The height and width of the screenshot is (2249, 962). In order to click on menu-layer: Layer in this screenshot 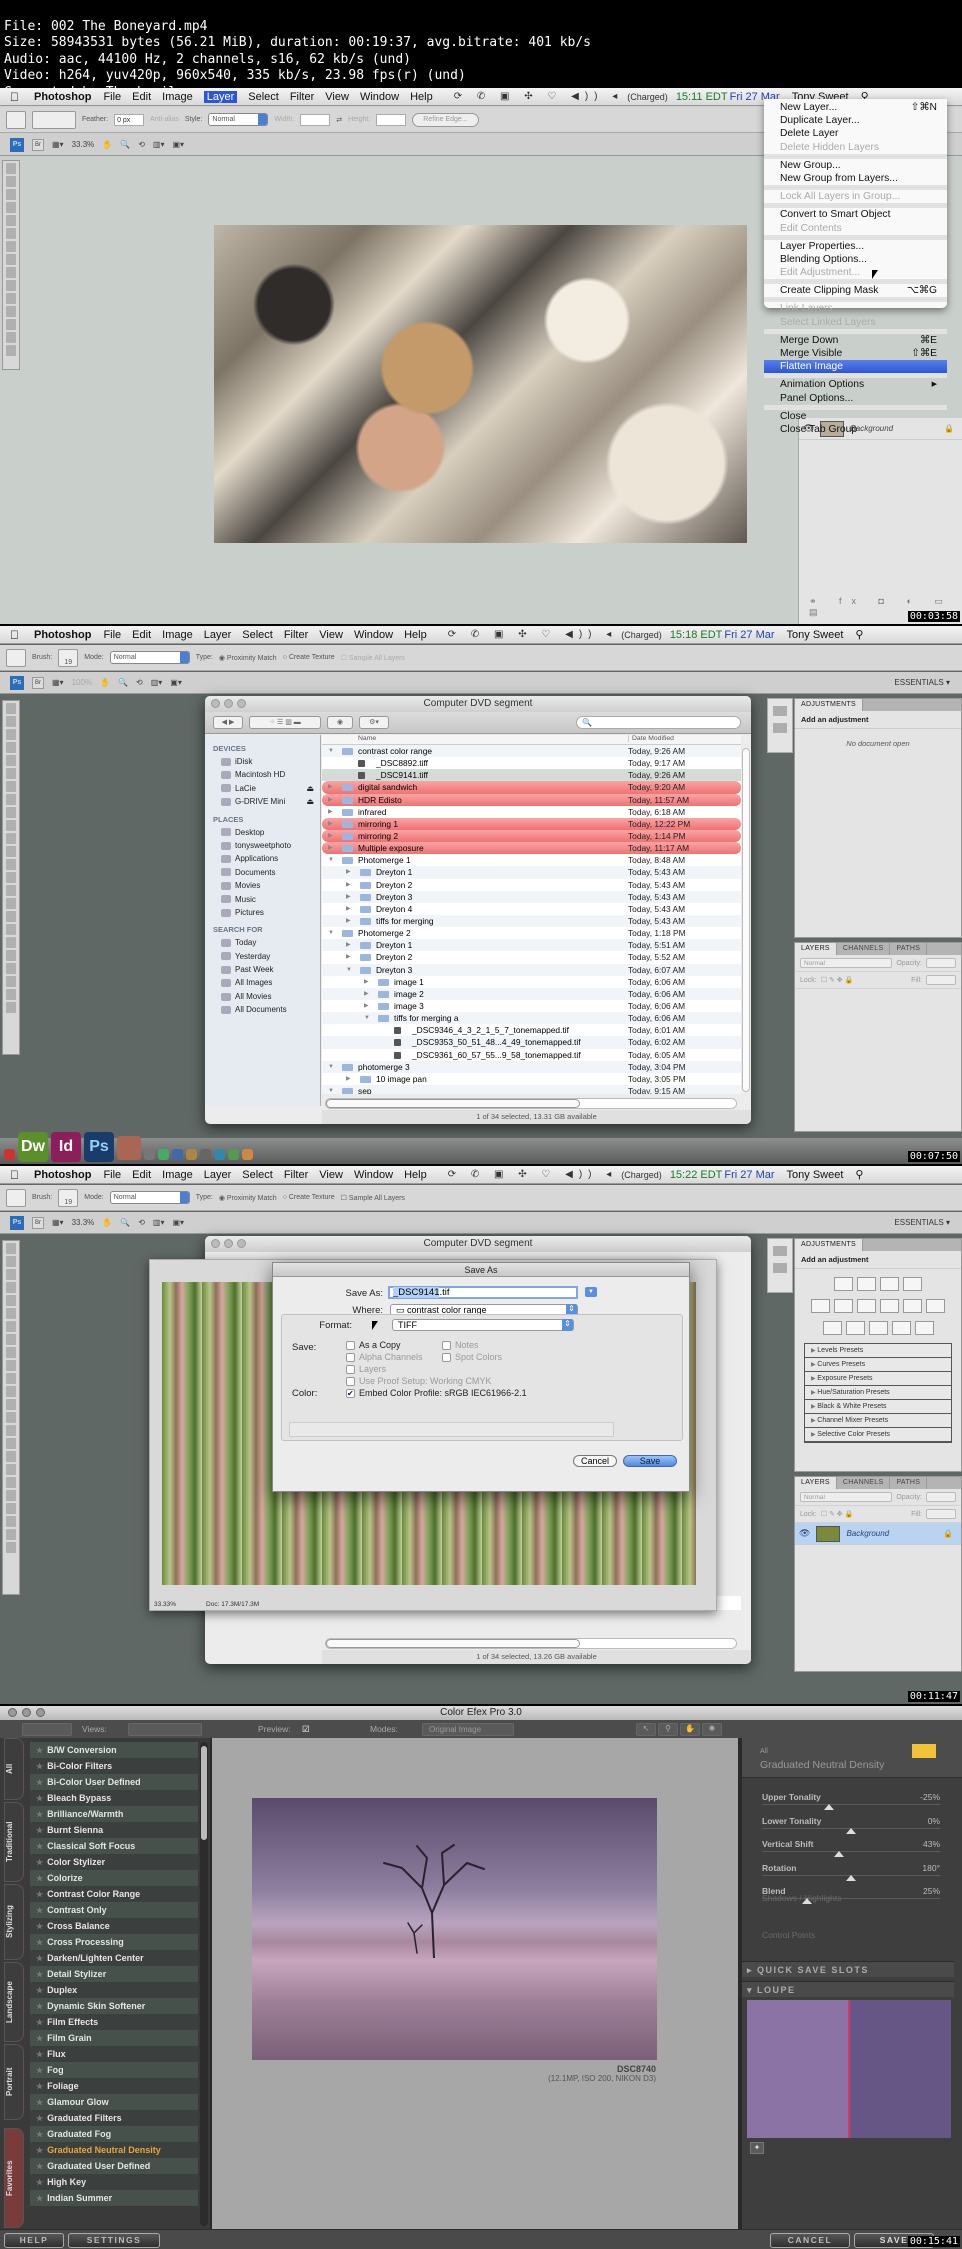, I will do `click(218, 1175)`.